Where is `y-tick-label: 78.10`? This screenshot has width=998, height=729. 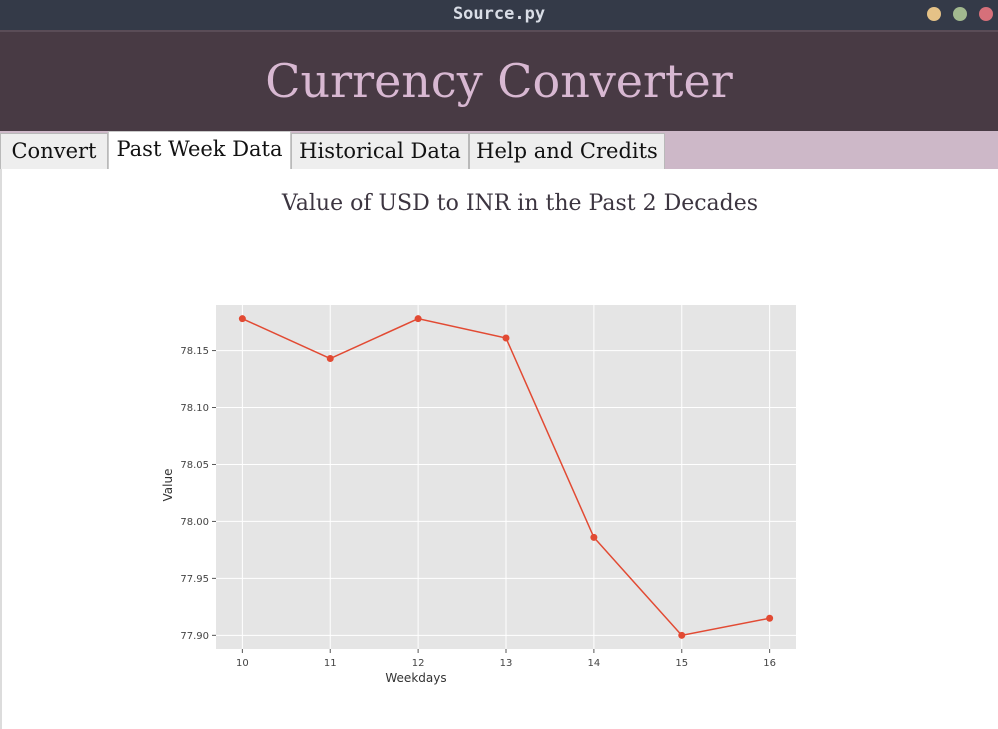
y-tick-label: 78.10 is located at coordinates (194, 408).